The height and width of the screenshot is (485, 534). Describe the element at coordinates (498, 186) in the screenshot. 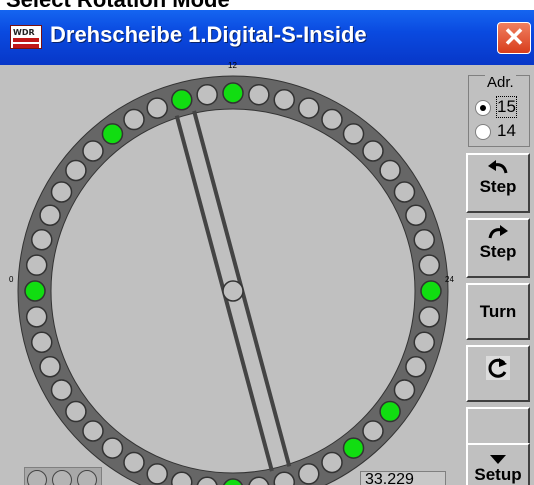

I see `step-ccw-label: Step` at that location.